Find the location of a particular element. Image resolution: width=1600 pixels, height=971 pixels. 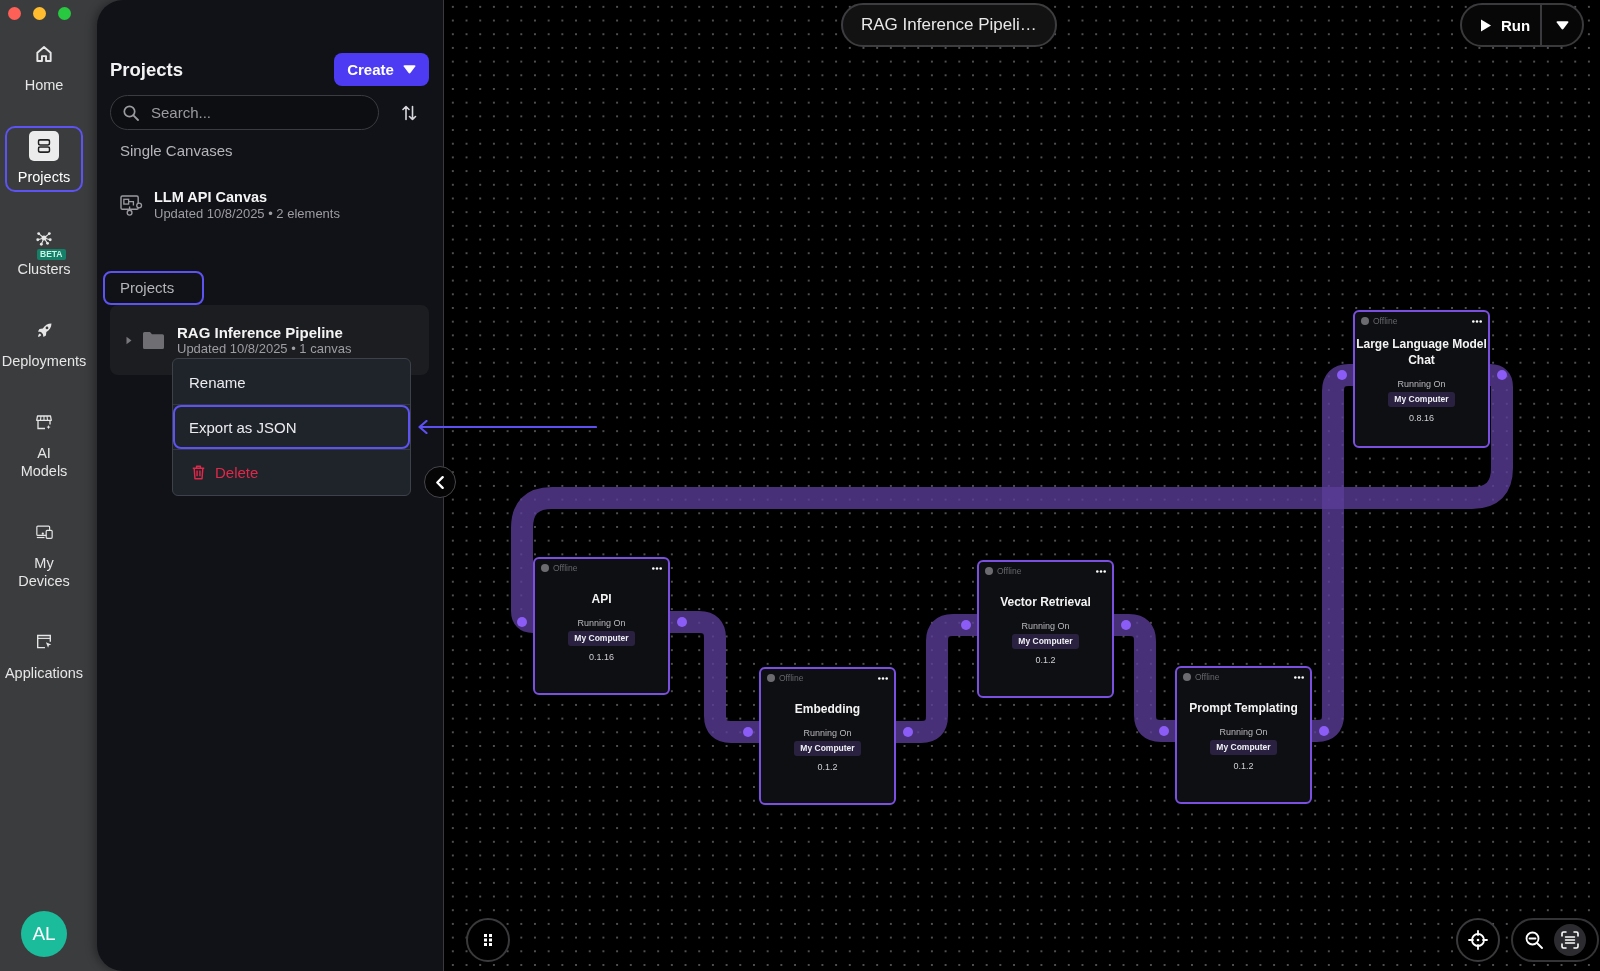

node-title: Large Language Model Chat is located at coordinates (1421, 352).